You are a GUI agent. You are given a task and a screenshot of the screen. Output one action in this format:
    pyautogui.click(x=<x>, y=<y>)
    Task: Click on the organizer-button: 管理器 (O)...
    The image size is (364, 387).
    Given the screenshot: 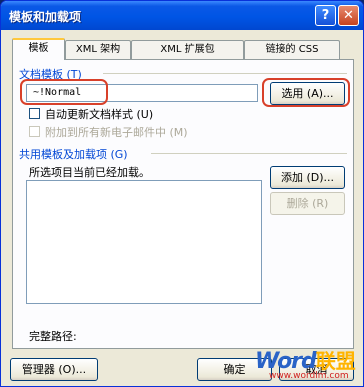 What is the action you would take?
    pyautogui.click(x=54, y=369)
    